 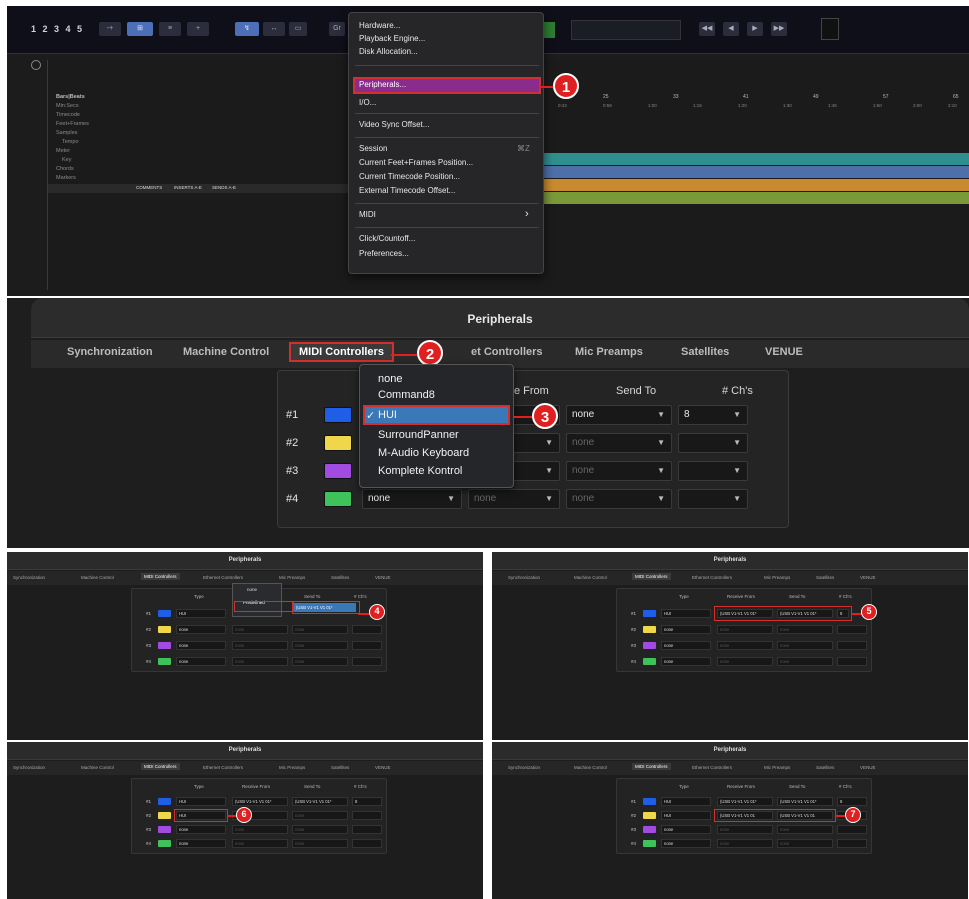 I want to click on pencil-tool-button: ▭, so click(x=298, y=29).